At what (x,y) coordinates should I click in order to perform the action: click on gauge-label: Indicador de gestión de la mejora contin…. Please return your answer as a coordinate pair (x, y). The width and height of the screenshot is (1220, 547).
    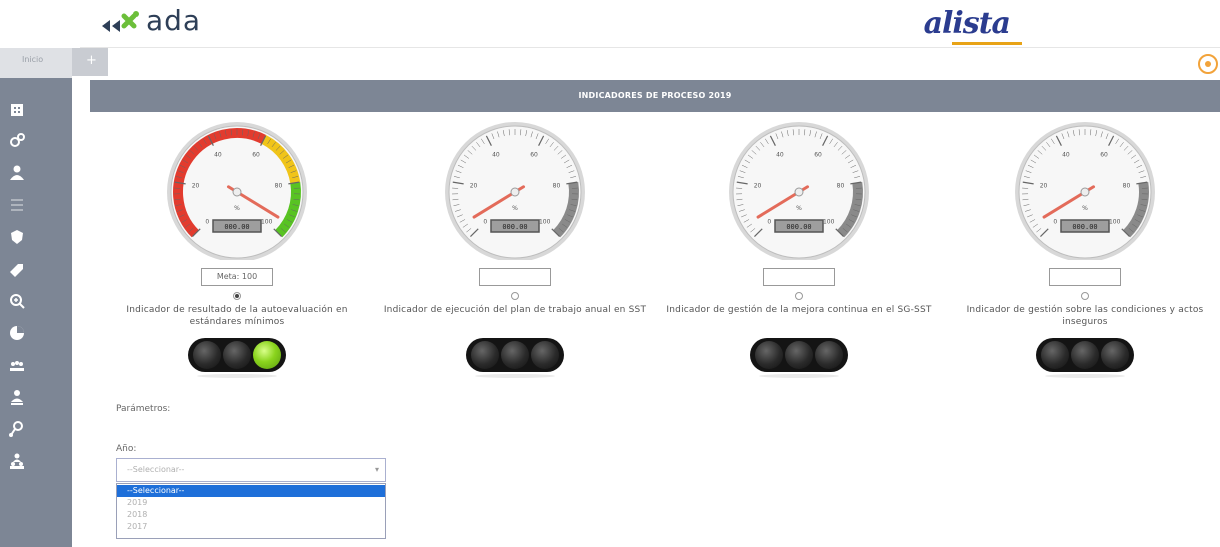
    Looking at the image, I should click on (799, 310).